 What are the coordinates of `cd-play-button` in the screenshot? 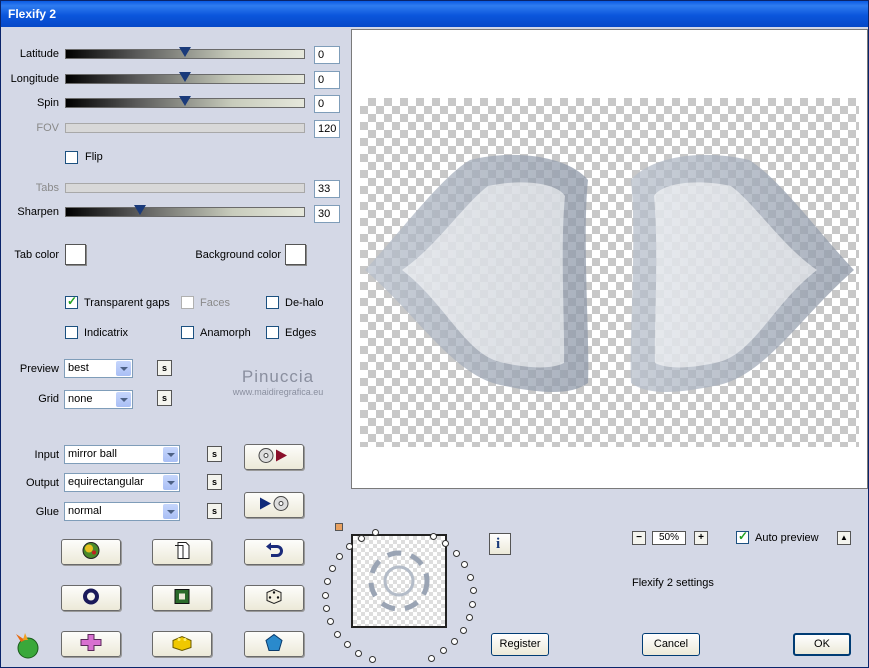 It's located at (274, 457).